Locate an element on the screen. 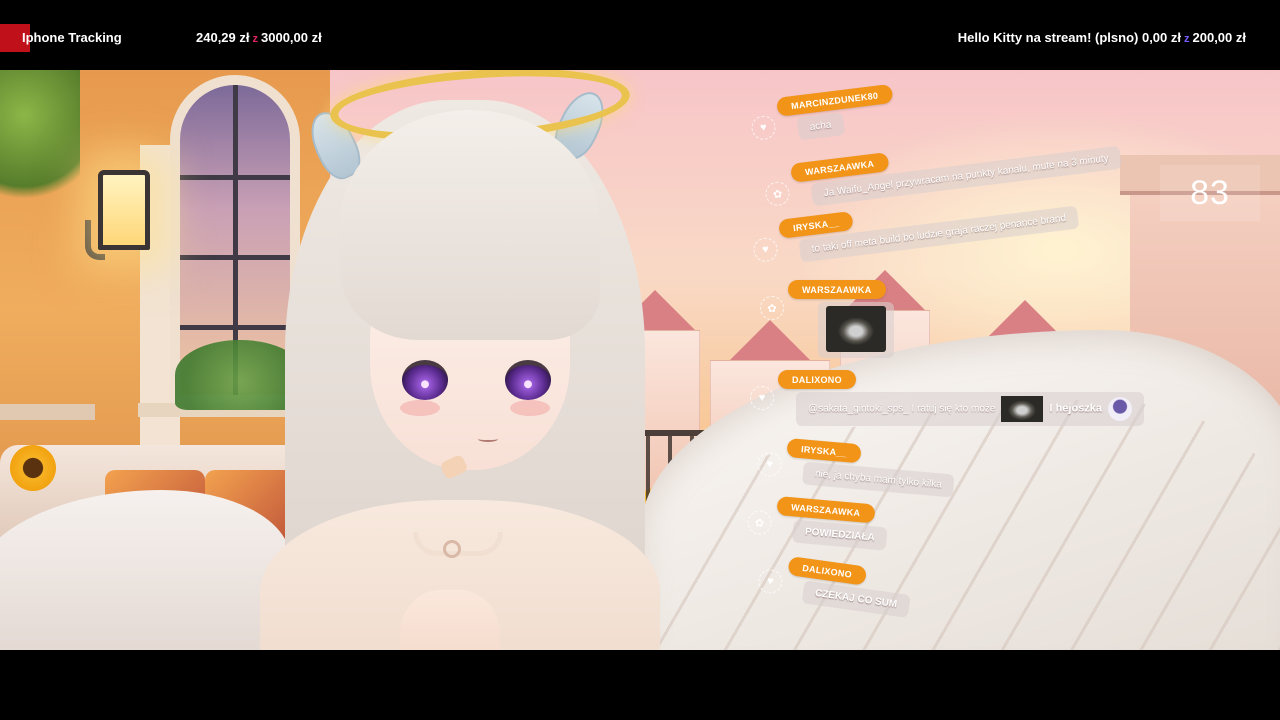 The width and height of the screenshot is (1280, 720). choker-ring is located at coordinates (452, 549).